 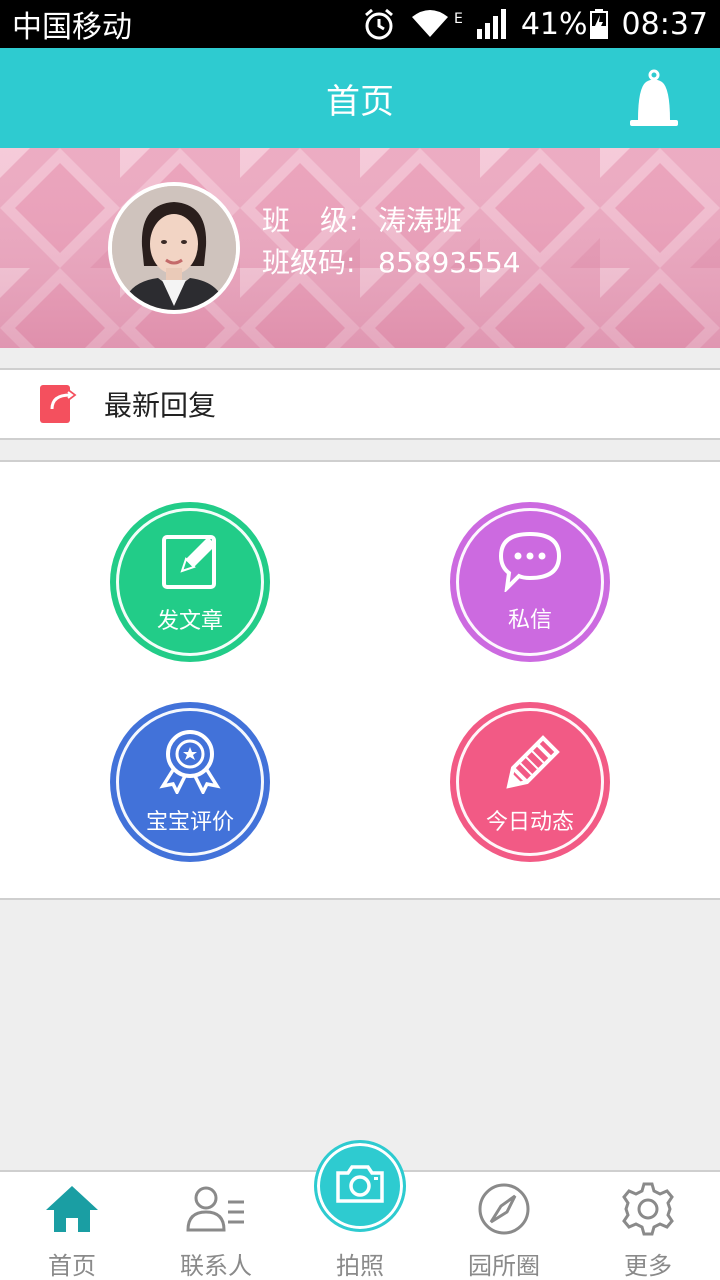 I want to click on home-icon, so click(x=72, y=1209).